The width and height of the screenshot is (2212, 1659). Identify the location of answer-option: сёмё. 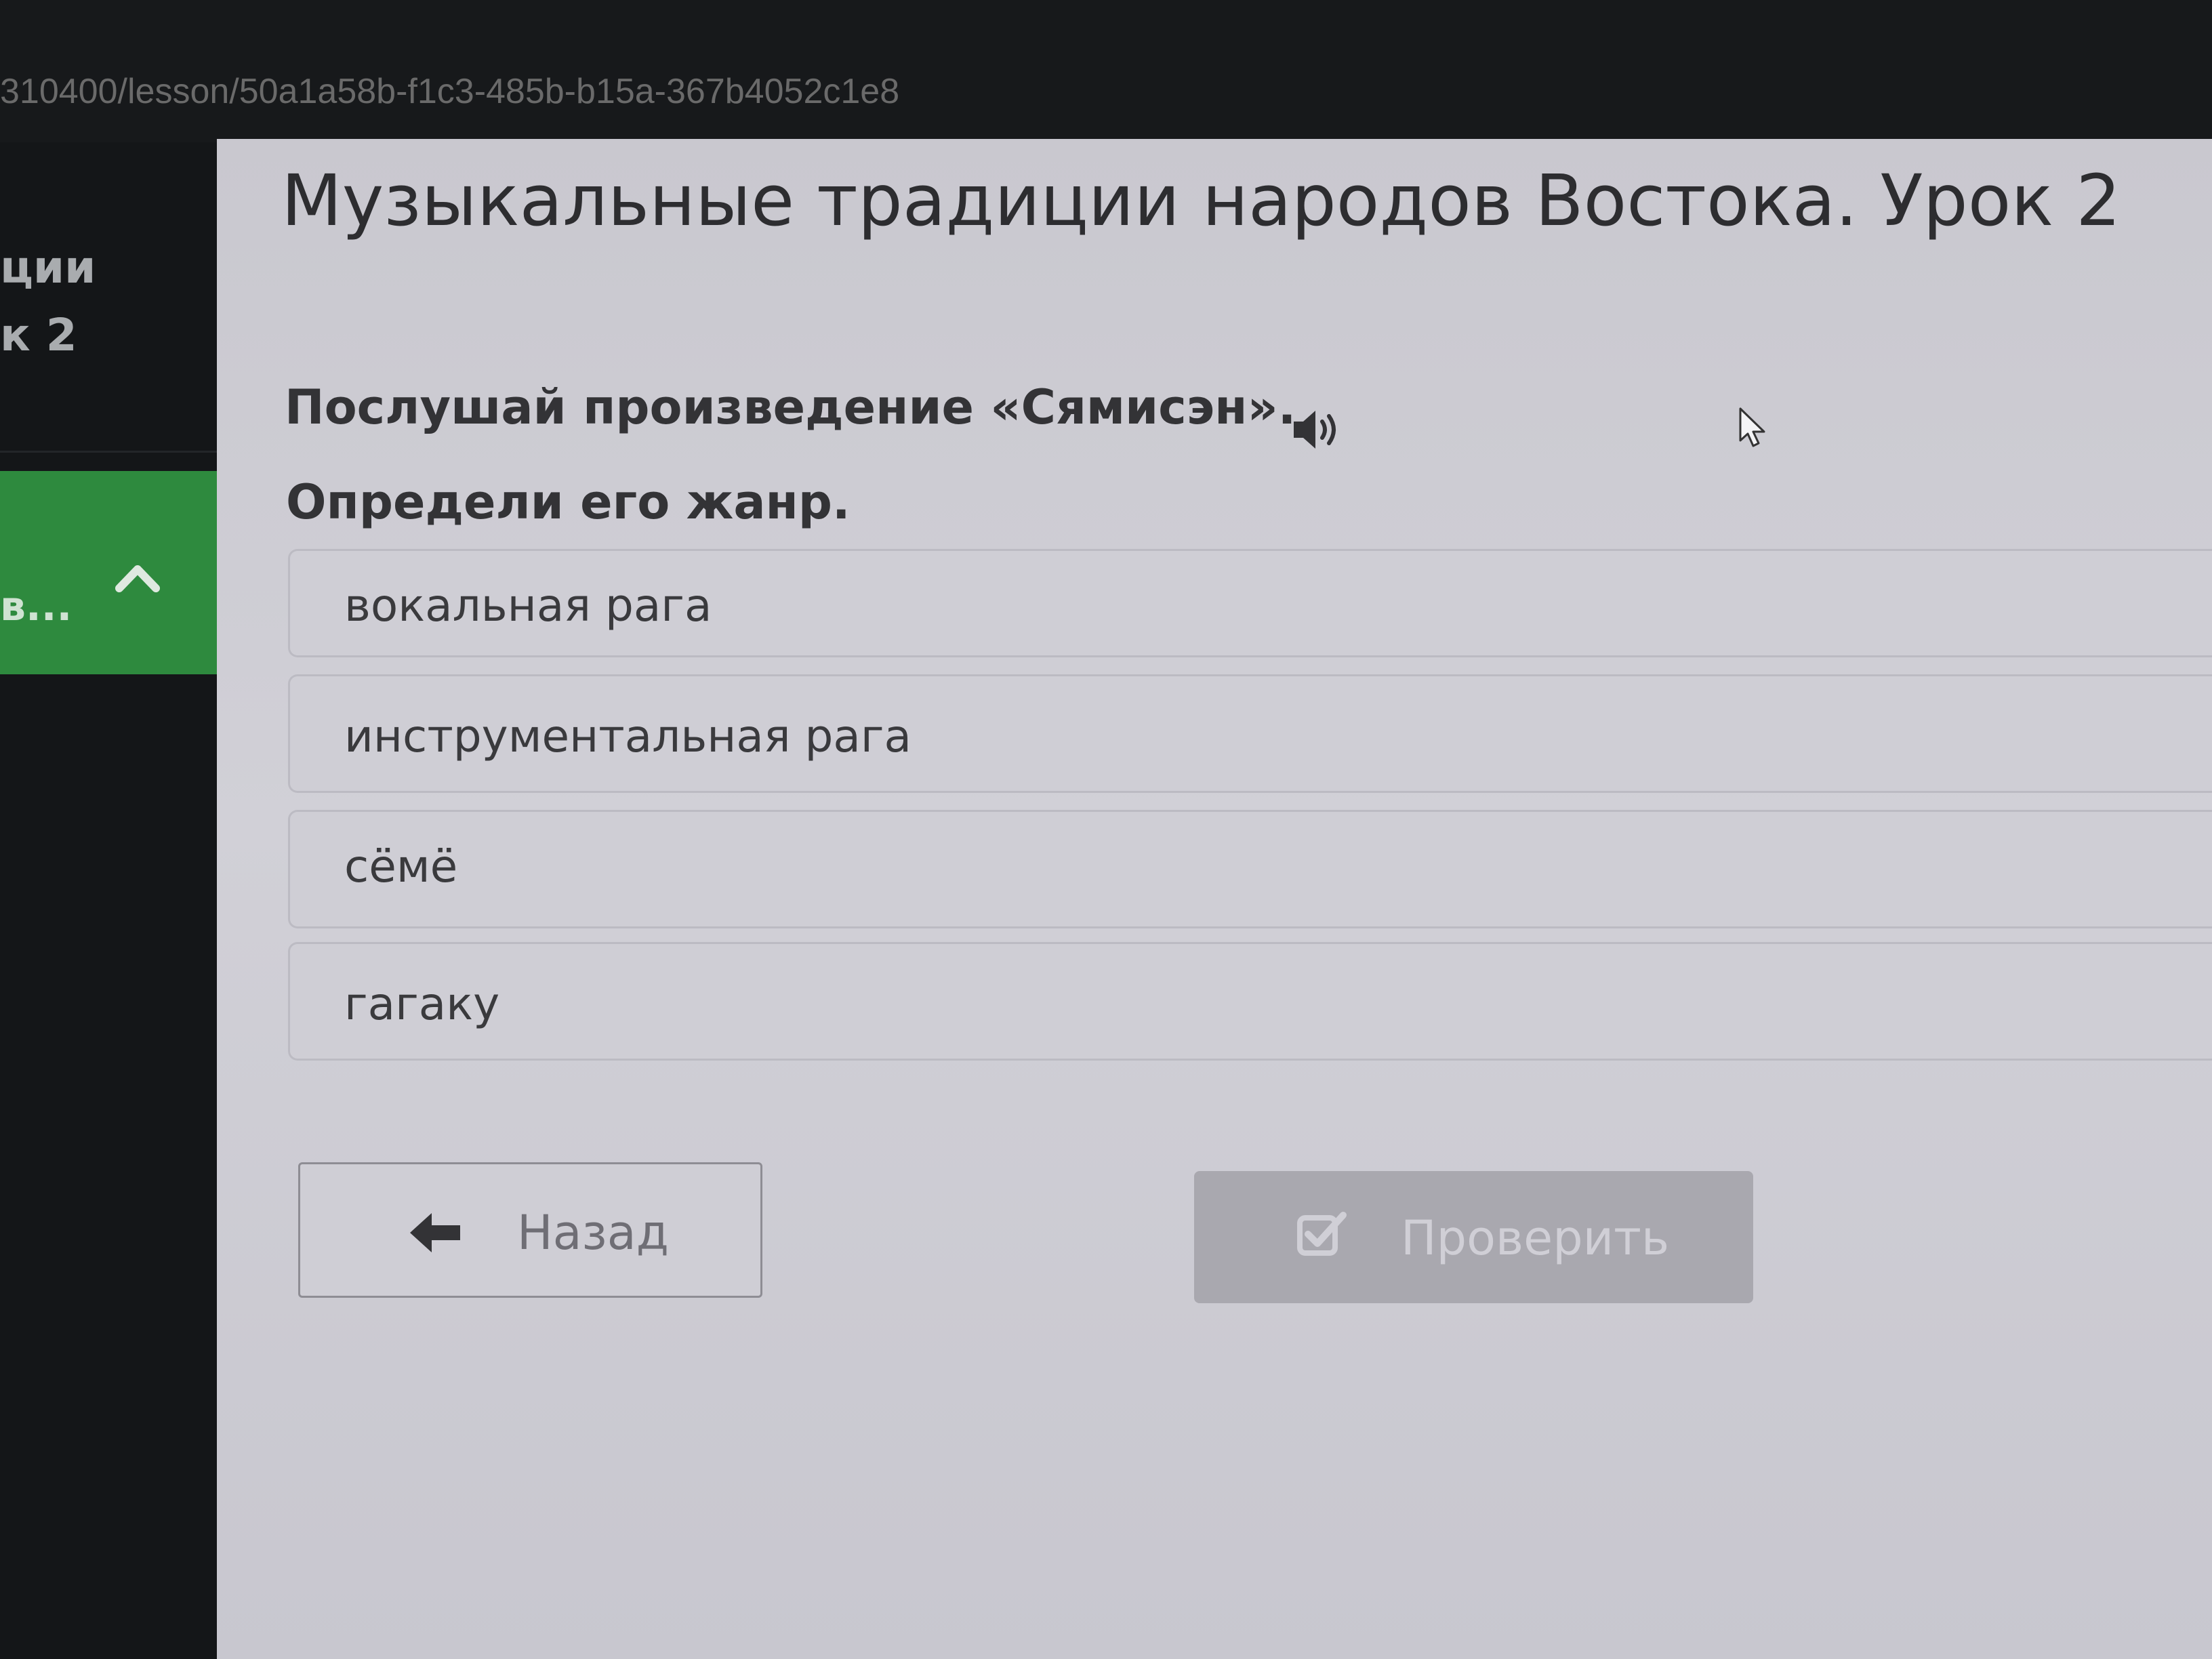
(1250, 869).